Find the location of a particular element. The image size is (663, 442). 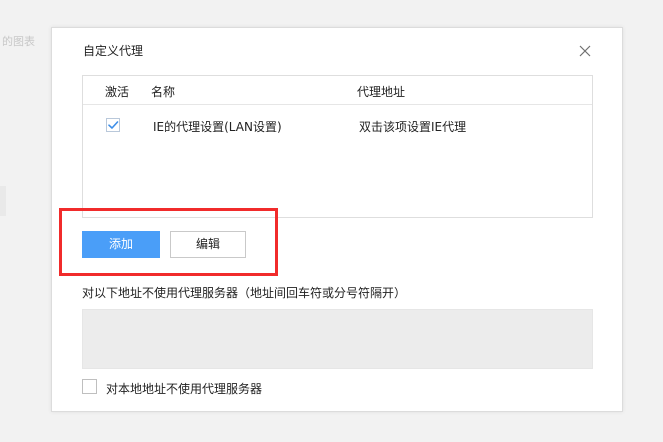

checkmark-icon is located at coordinates (113, 125).